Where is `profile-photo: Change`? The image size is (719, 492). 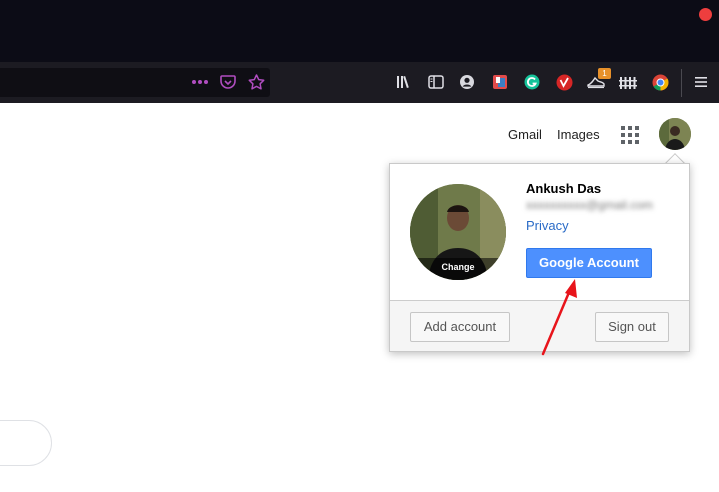
profile-photo: Change is located at coordinates (458, 232).